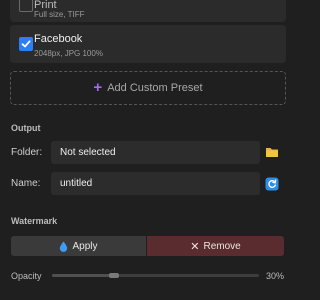 This screenshot has height=300, width=320. I want to click on preset-card-facebook: Facebook 2048px, JPG 100%, so click(148, 44).